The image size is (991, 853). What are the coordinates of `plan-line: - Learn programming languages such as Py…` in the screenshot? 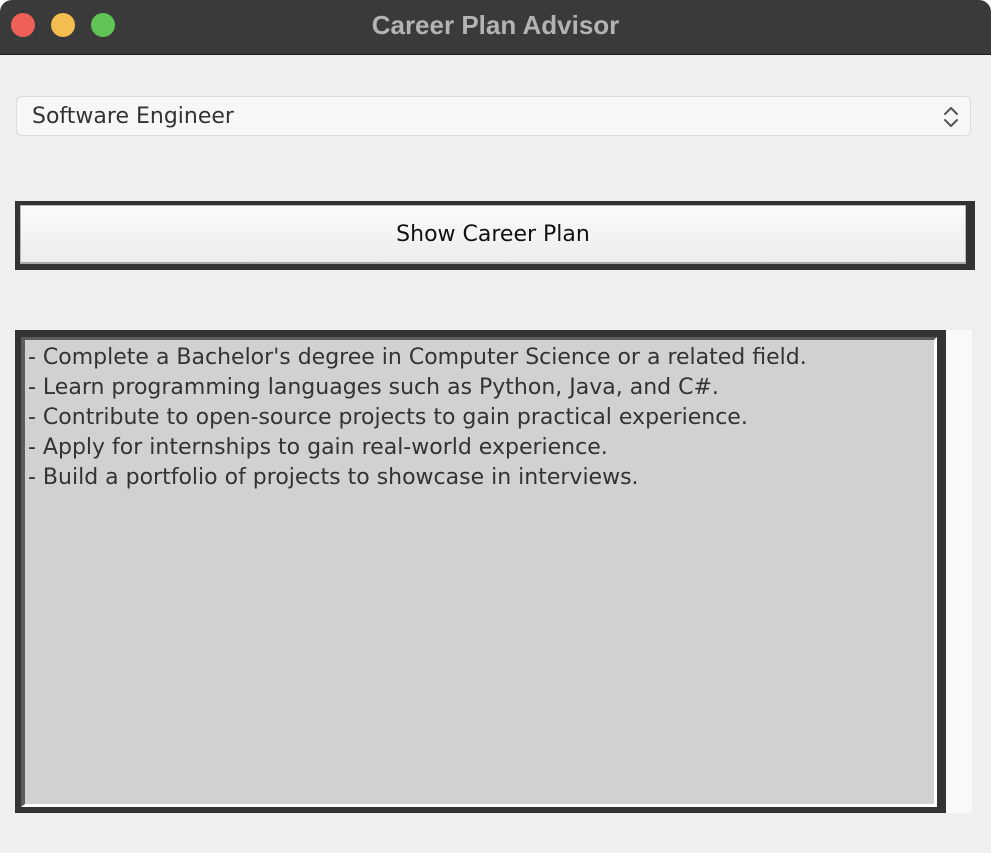 It's located at (373, 387).